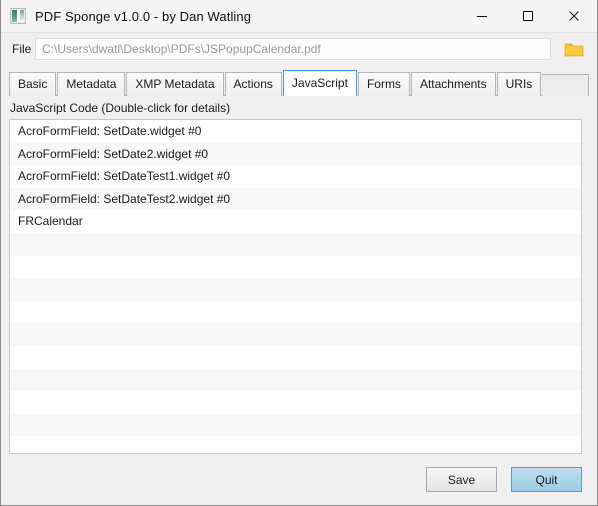 This screenshot has height=506, width=598. Describe the element at coordinates (383, 84) in the screenshot. I see `tab-forms: Forms` at that location.